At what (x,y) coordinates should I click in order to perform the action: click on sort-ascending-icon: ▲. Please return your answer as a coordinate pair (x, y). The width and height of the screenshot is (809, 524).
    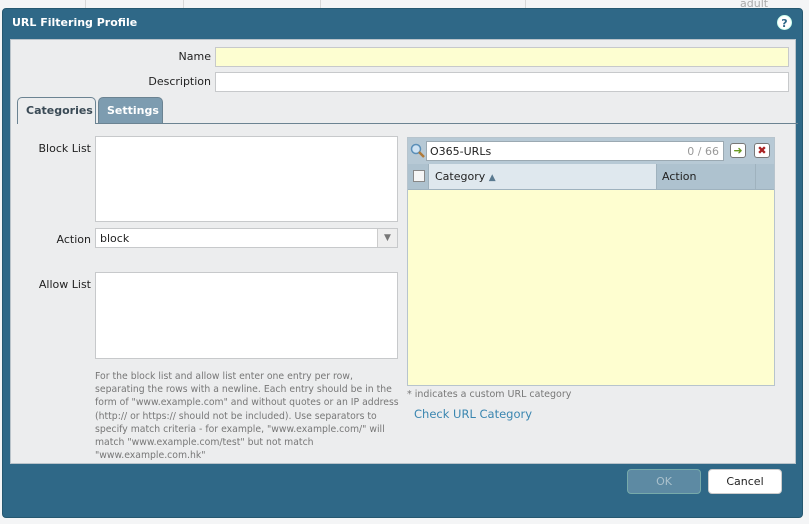
    Looking at the image, I should click on (492, 178).